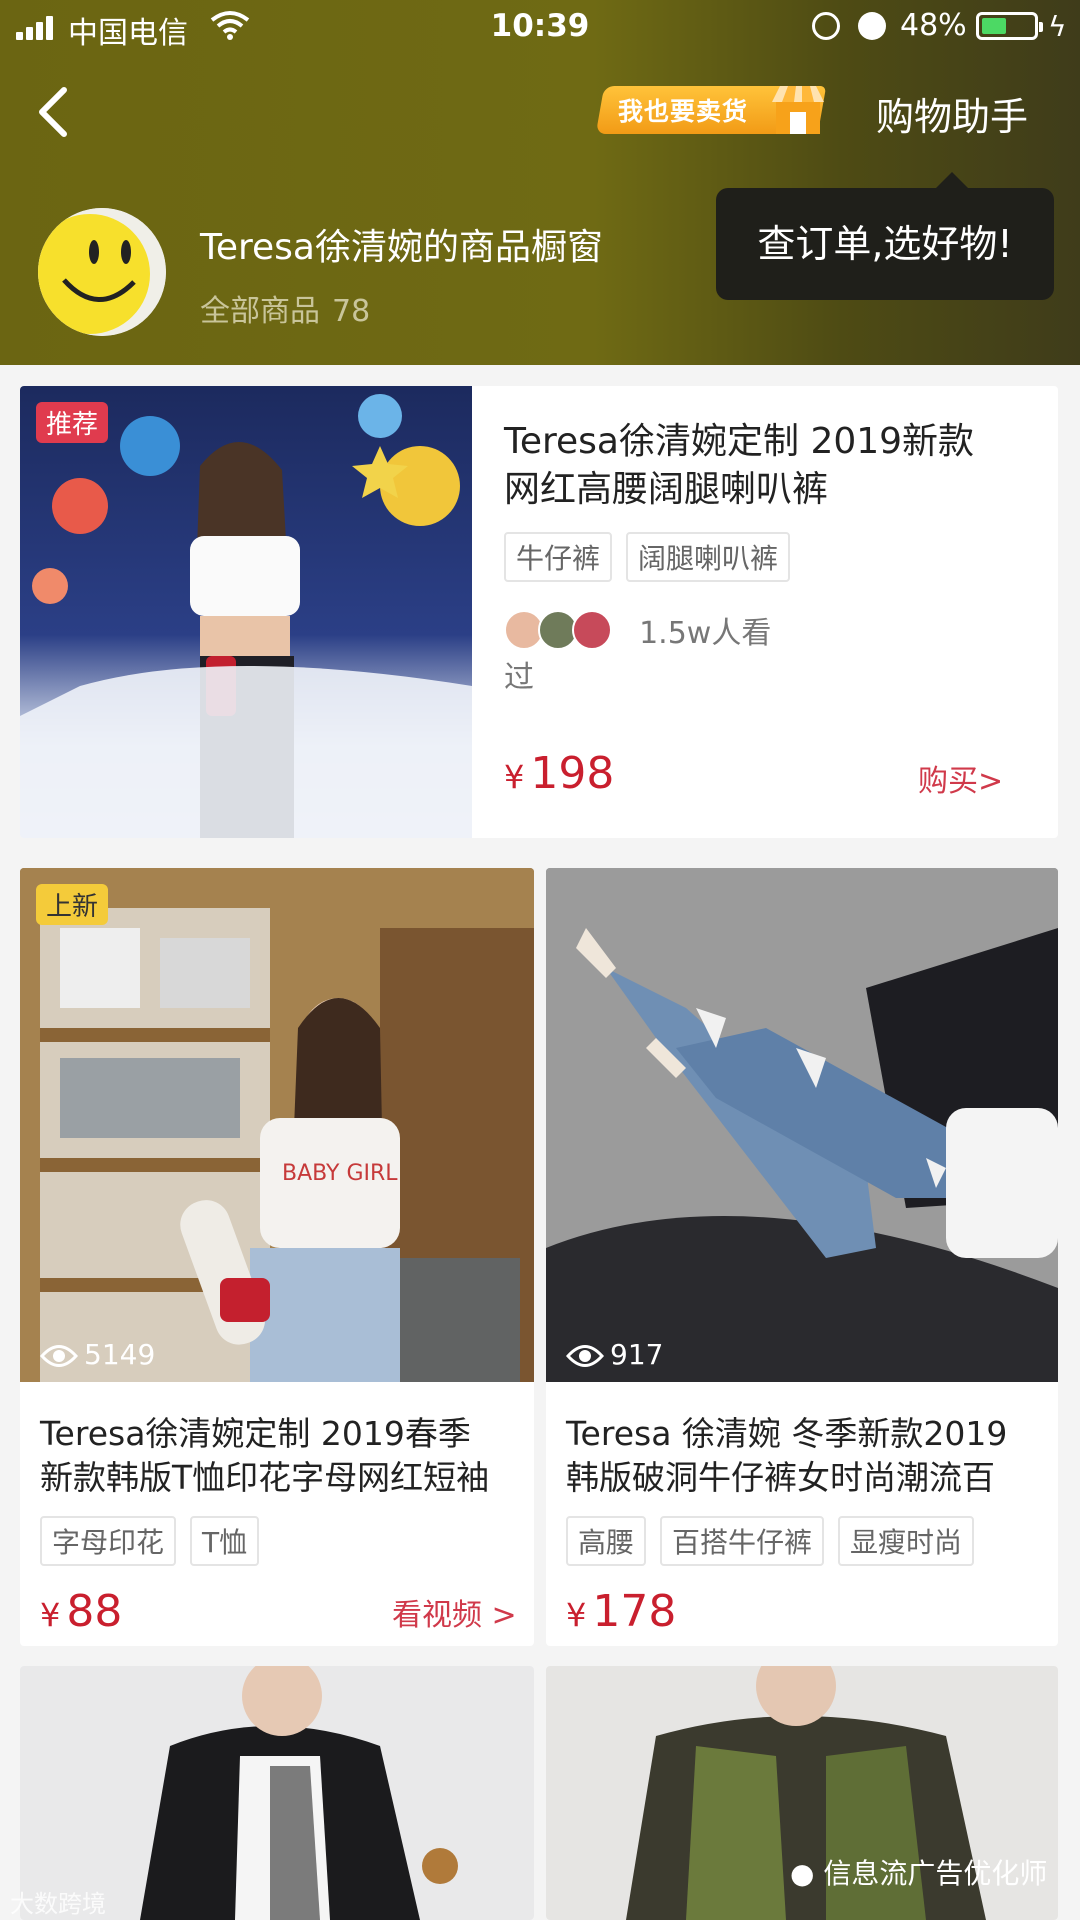 The height and width of the screenshot is (1920, 1080). I want to click on product-price-3: ¥178, so click(621, 1611).